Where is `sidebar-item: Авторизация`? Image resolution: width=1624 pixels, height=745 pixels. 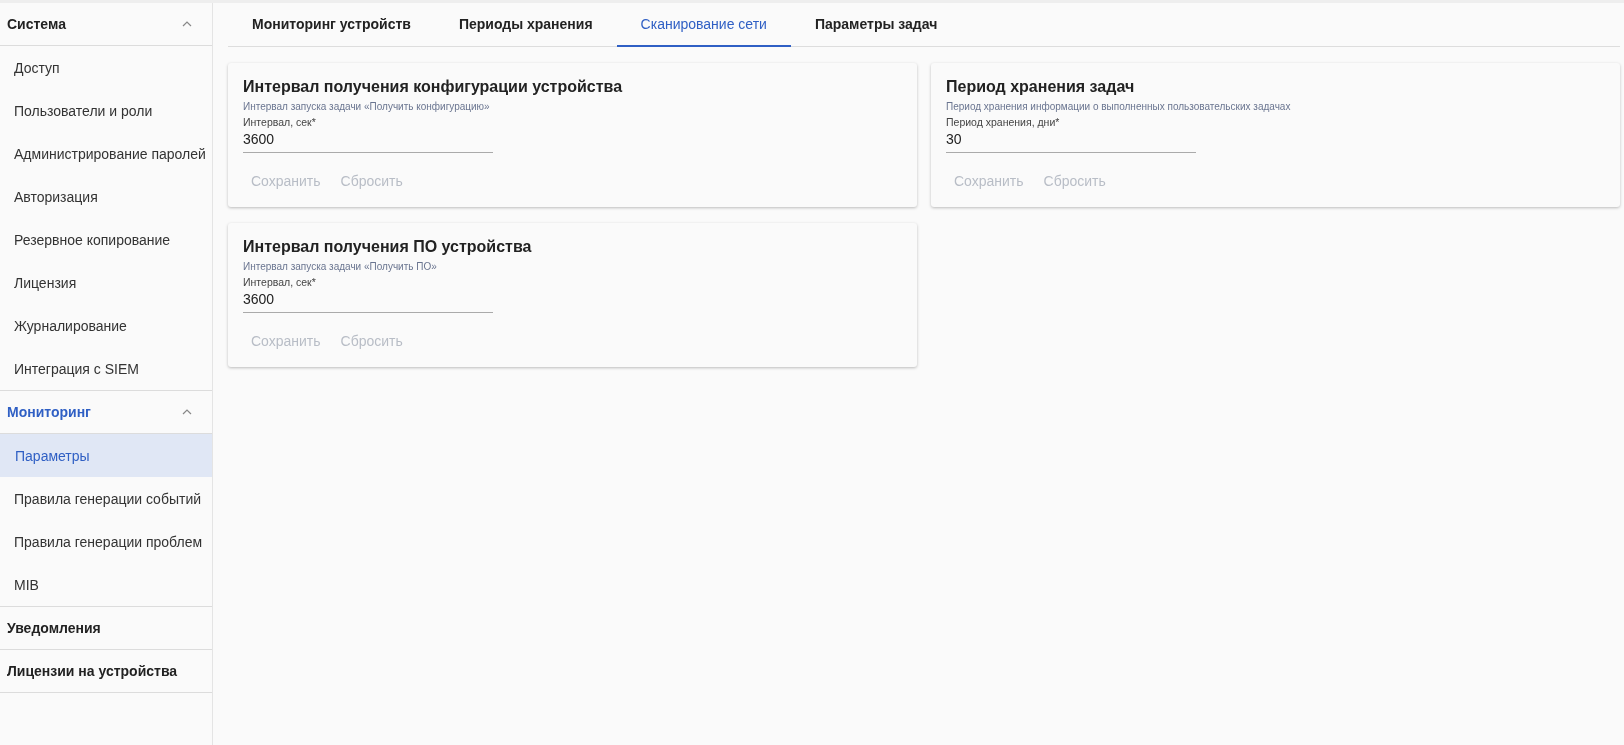 sidebar-item: Авторизация is located at coordinates (106, 196).